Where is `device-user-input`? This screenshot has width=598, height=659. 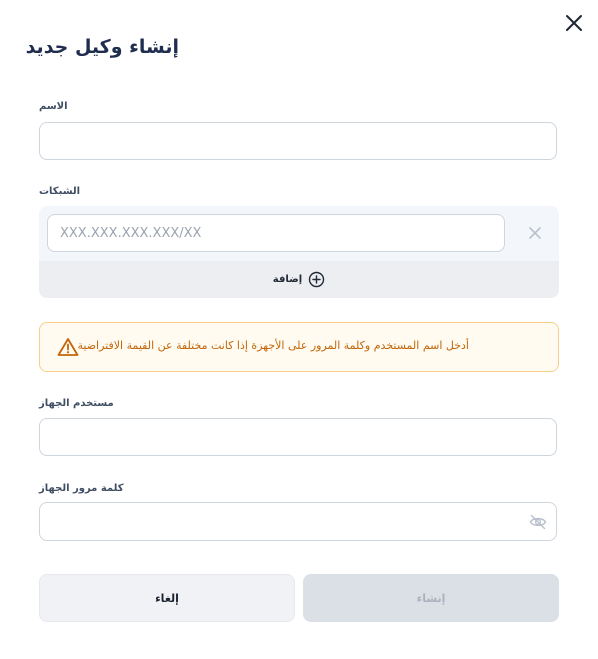
device-user-input is located at coordinates (298, 437).